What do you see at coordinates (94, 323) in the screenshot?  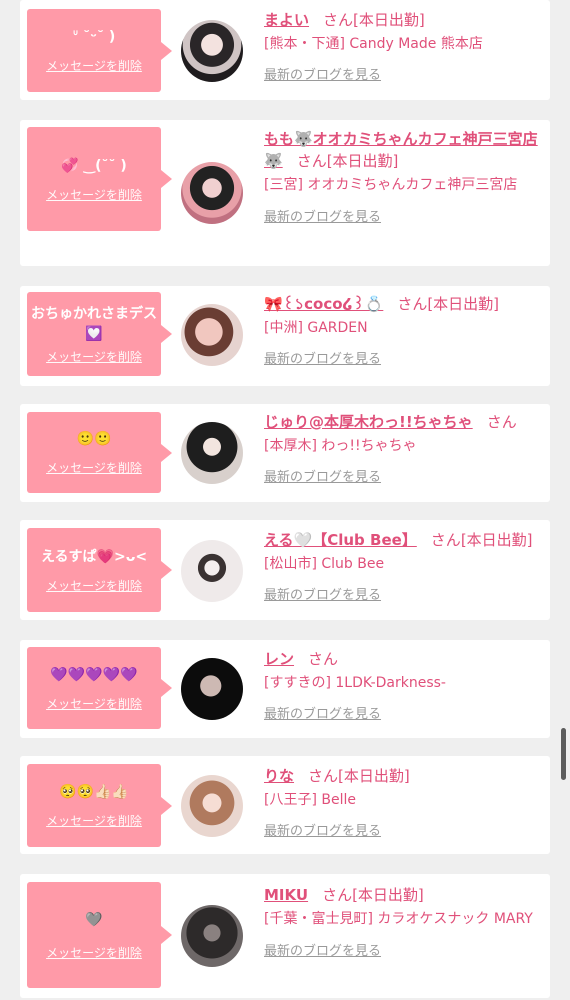 I see `message-text: おちゅかれさまデス💟` at bounding box center [94, 323].